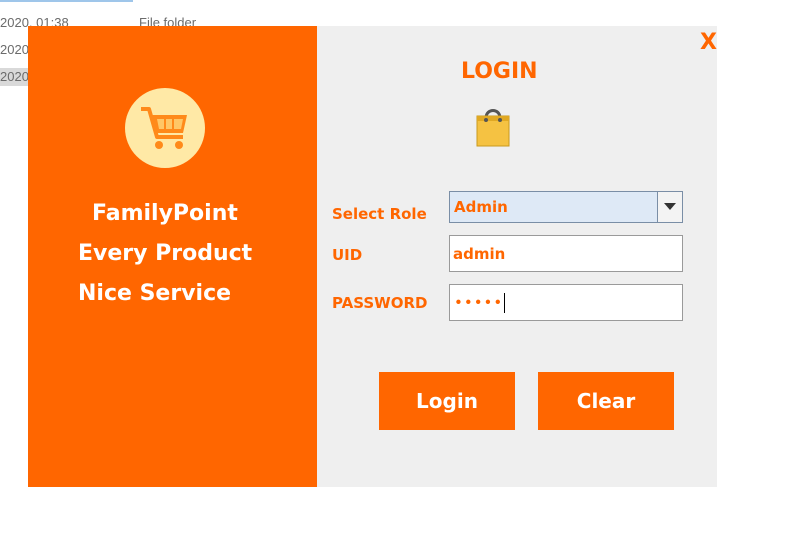 This screenshot has height=535, width=798. What do you see at coordinates (155, 293) in the screenshot?
I see `brand-tagline-2: Nice Service` at bounding box center [155, 293].